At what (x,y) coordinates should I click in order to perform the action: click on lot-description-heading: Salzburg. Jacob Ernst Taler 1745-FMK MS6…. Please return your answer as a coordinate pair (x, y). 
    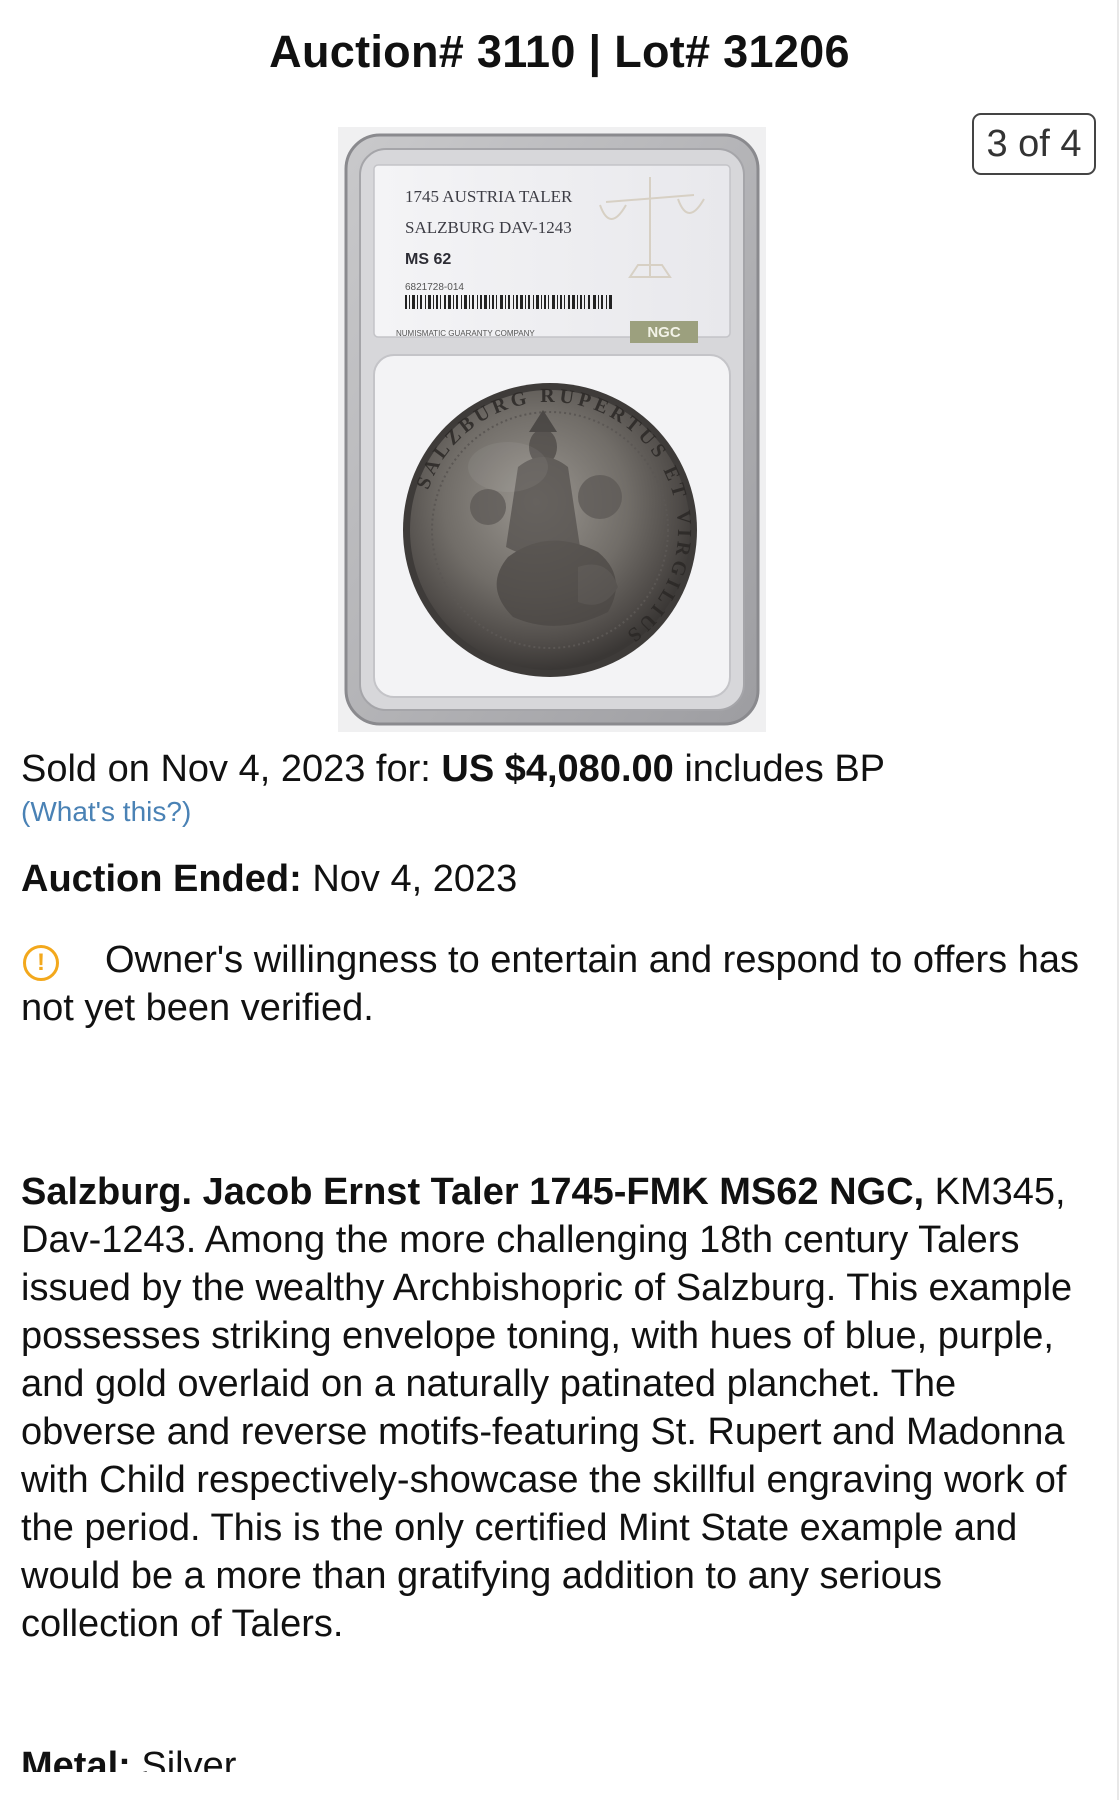
    Looking at the image, I should click on (473, 1192).